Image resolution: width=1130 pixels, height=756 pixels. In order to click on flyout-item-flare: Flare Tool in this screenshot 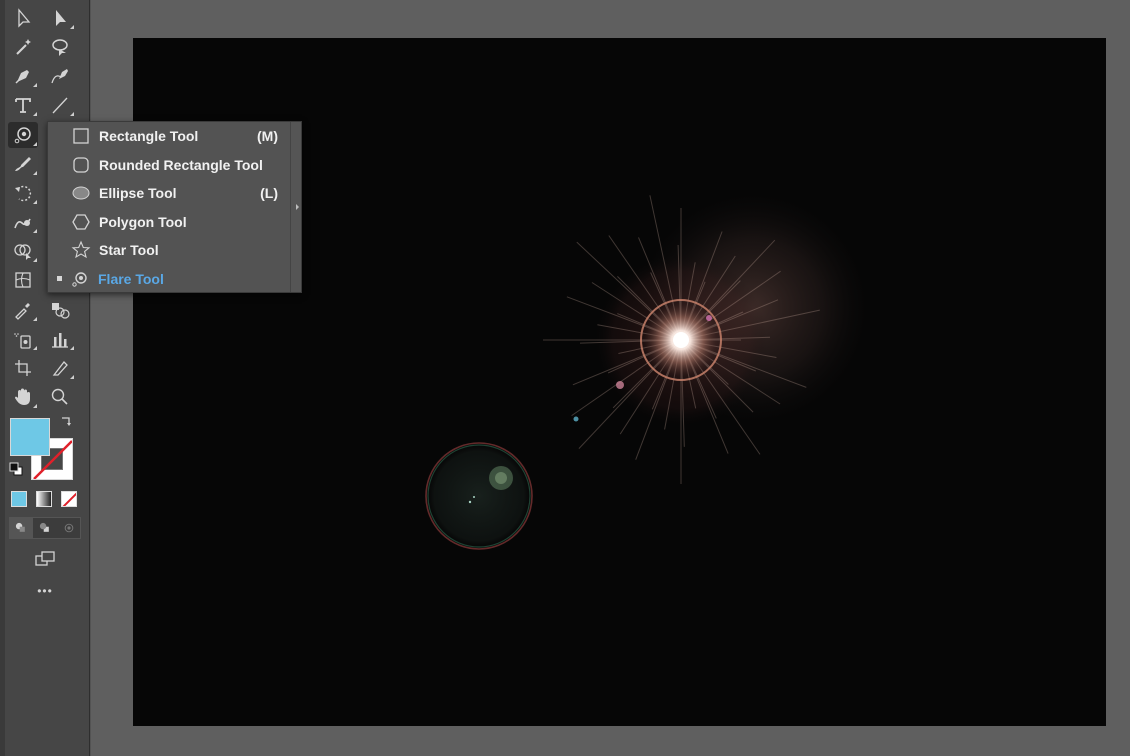, I will do `click(169, 279)`.